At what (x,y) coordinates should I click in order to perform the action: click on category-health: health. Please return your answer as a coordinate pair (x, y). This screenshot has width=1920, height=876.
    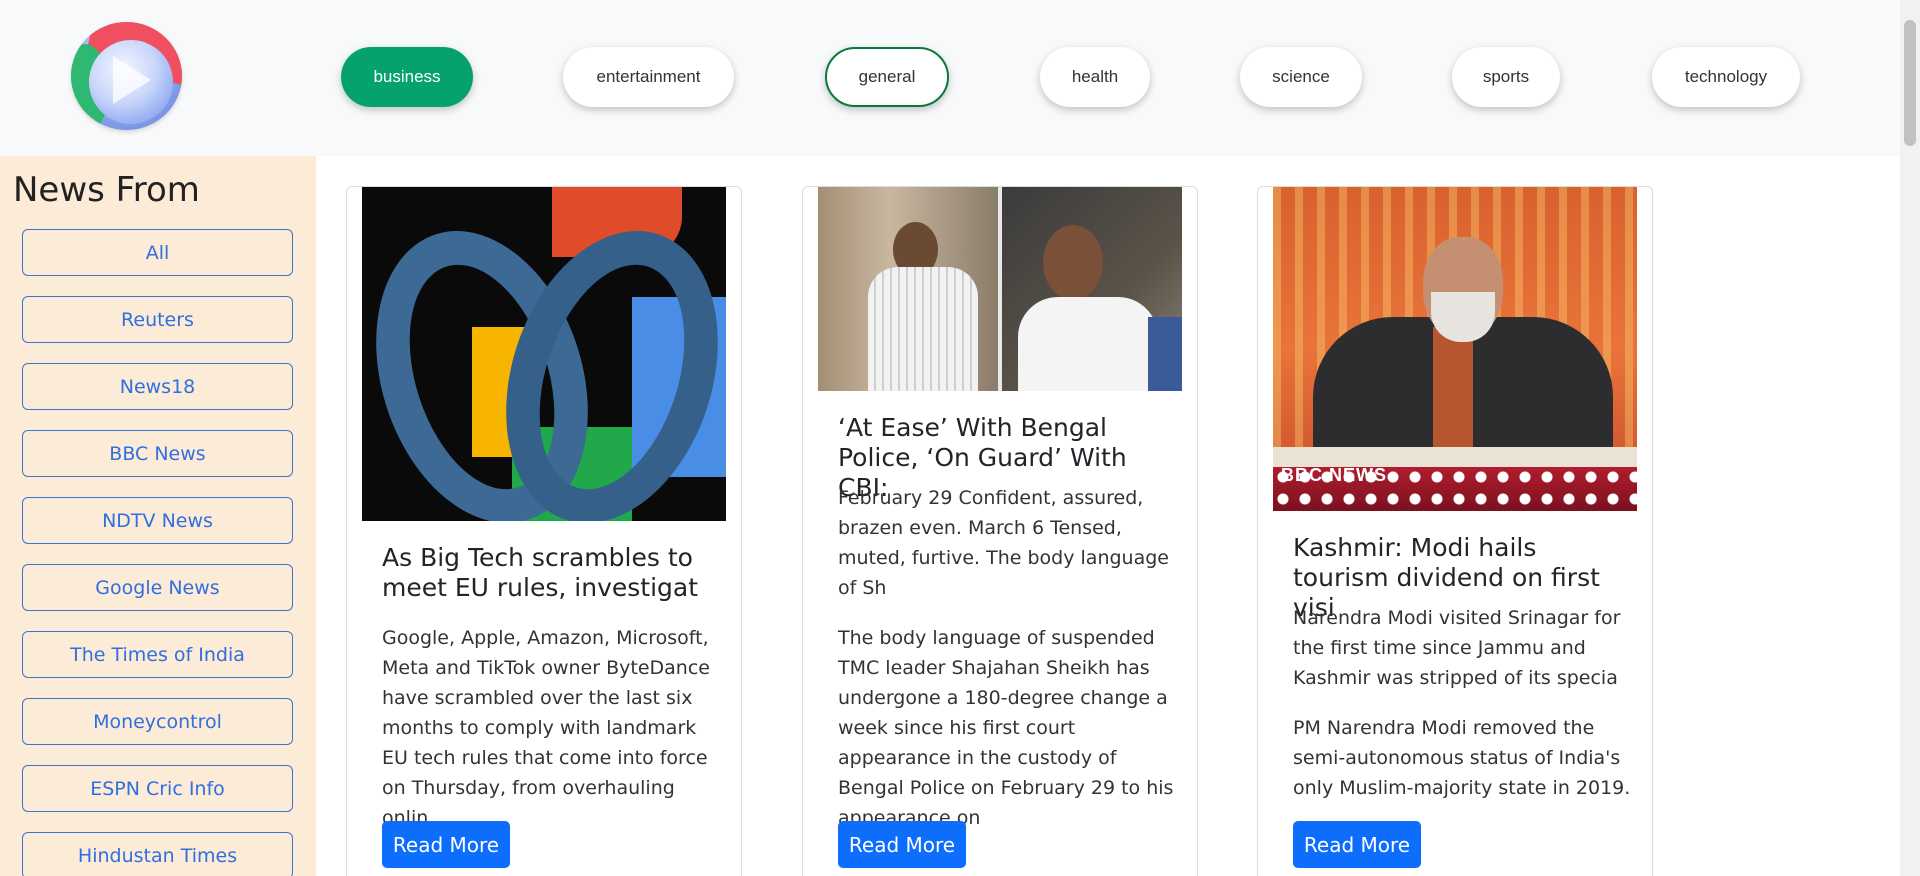
    Looking at the image, I should click on (1095, 77).